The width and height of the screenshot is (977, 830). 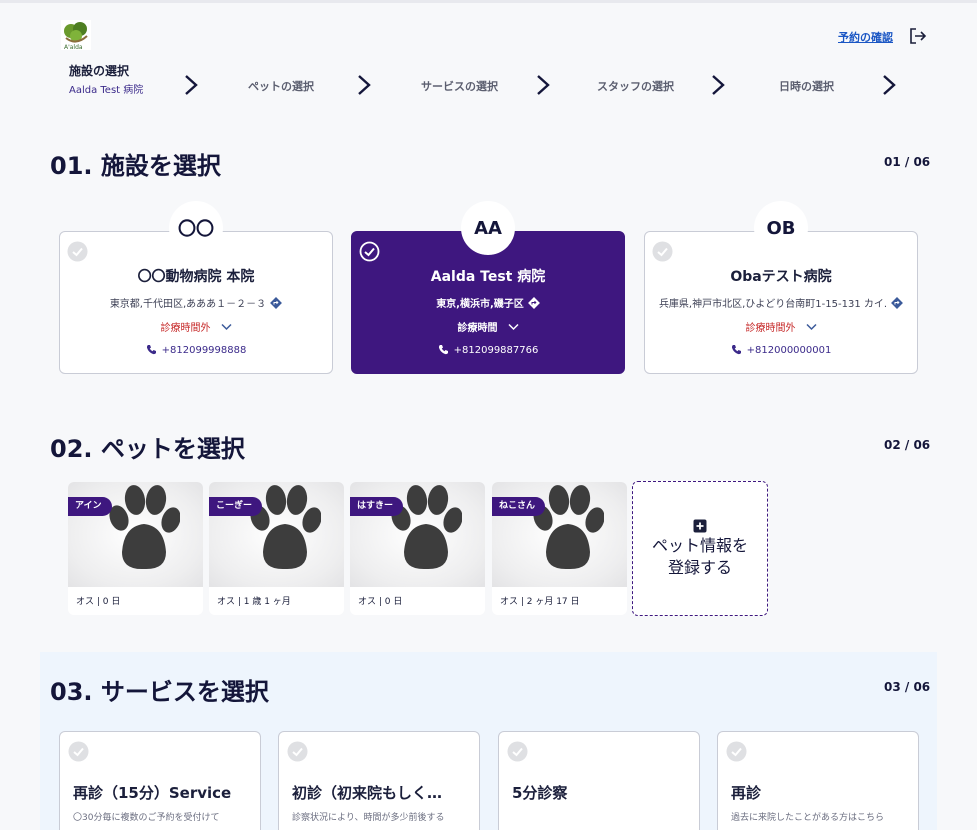 I want to click on step-staff: スタッフの選択, so click(x=635, y=100).